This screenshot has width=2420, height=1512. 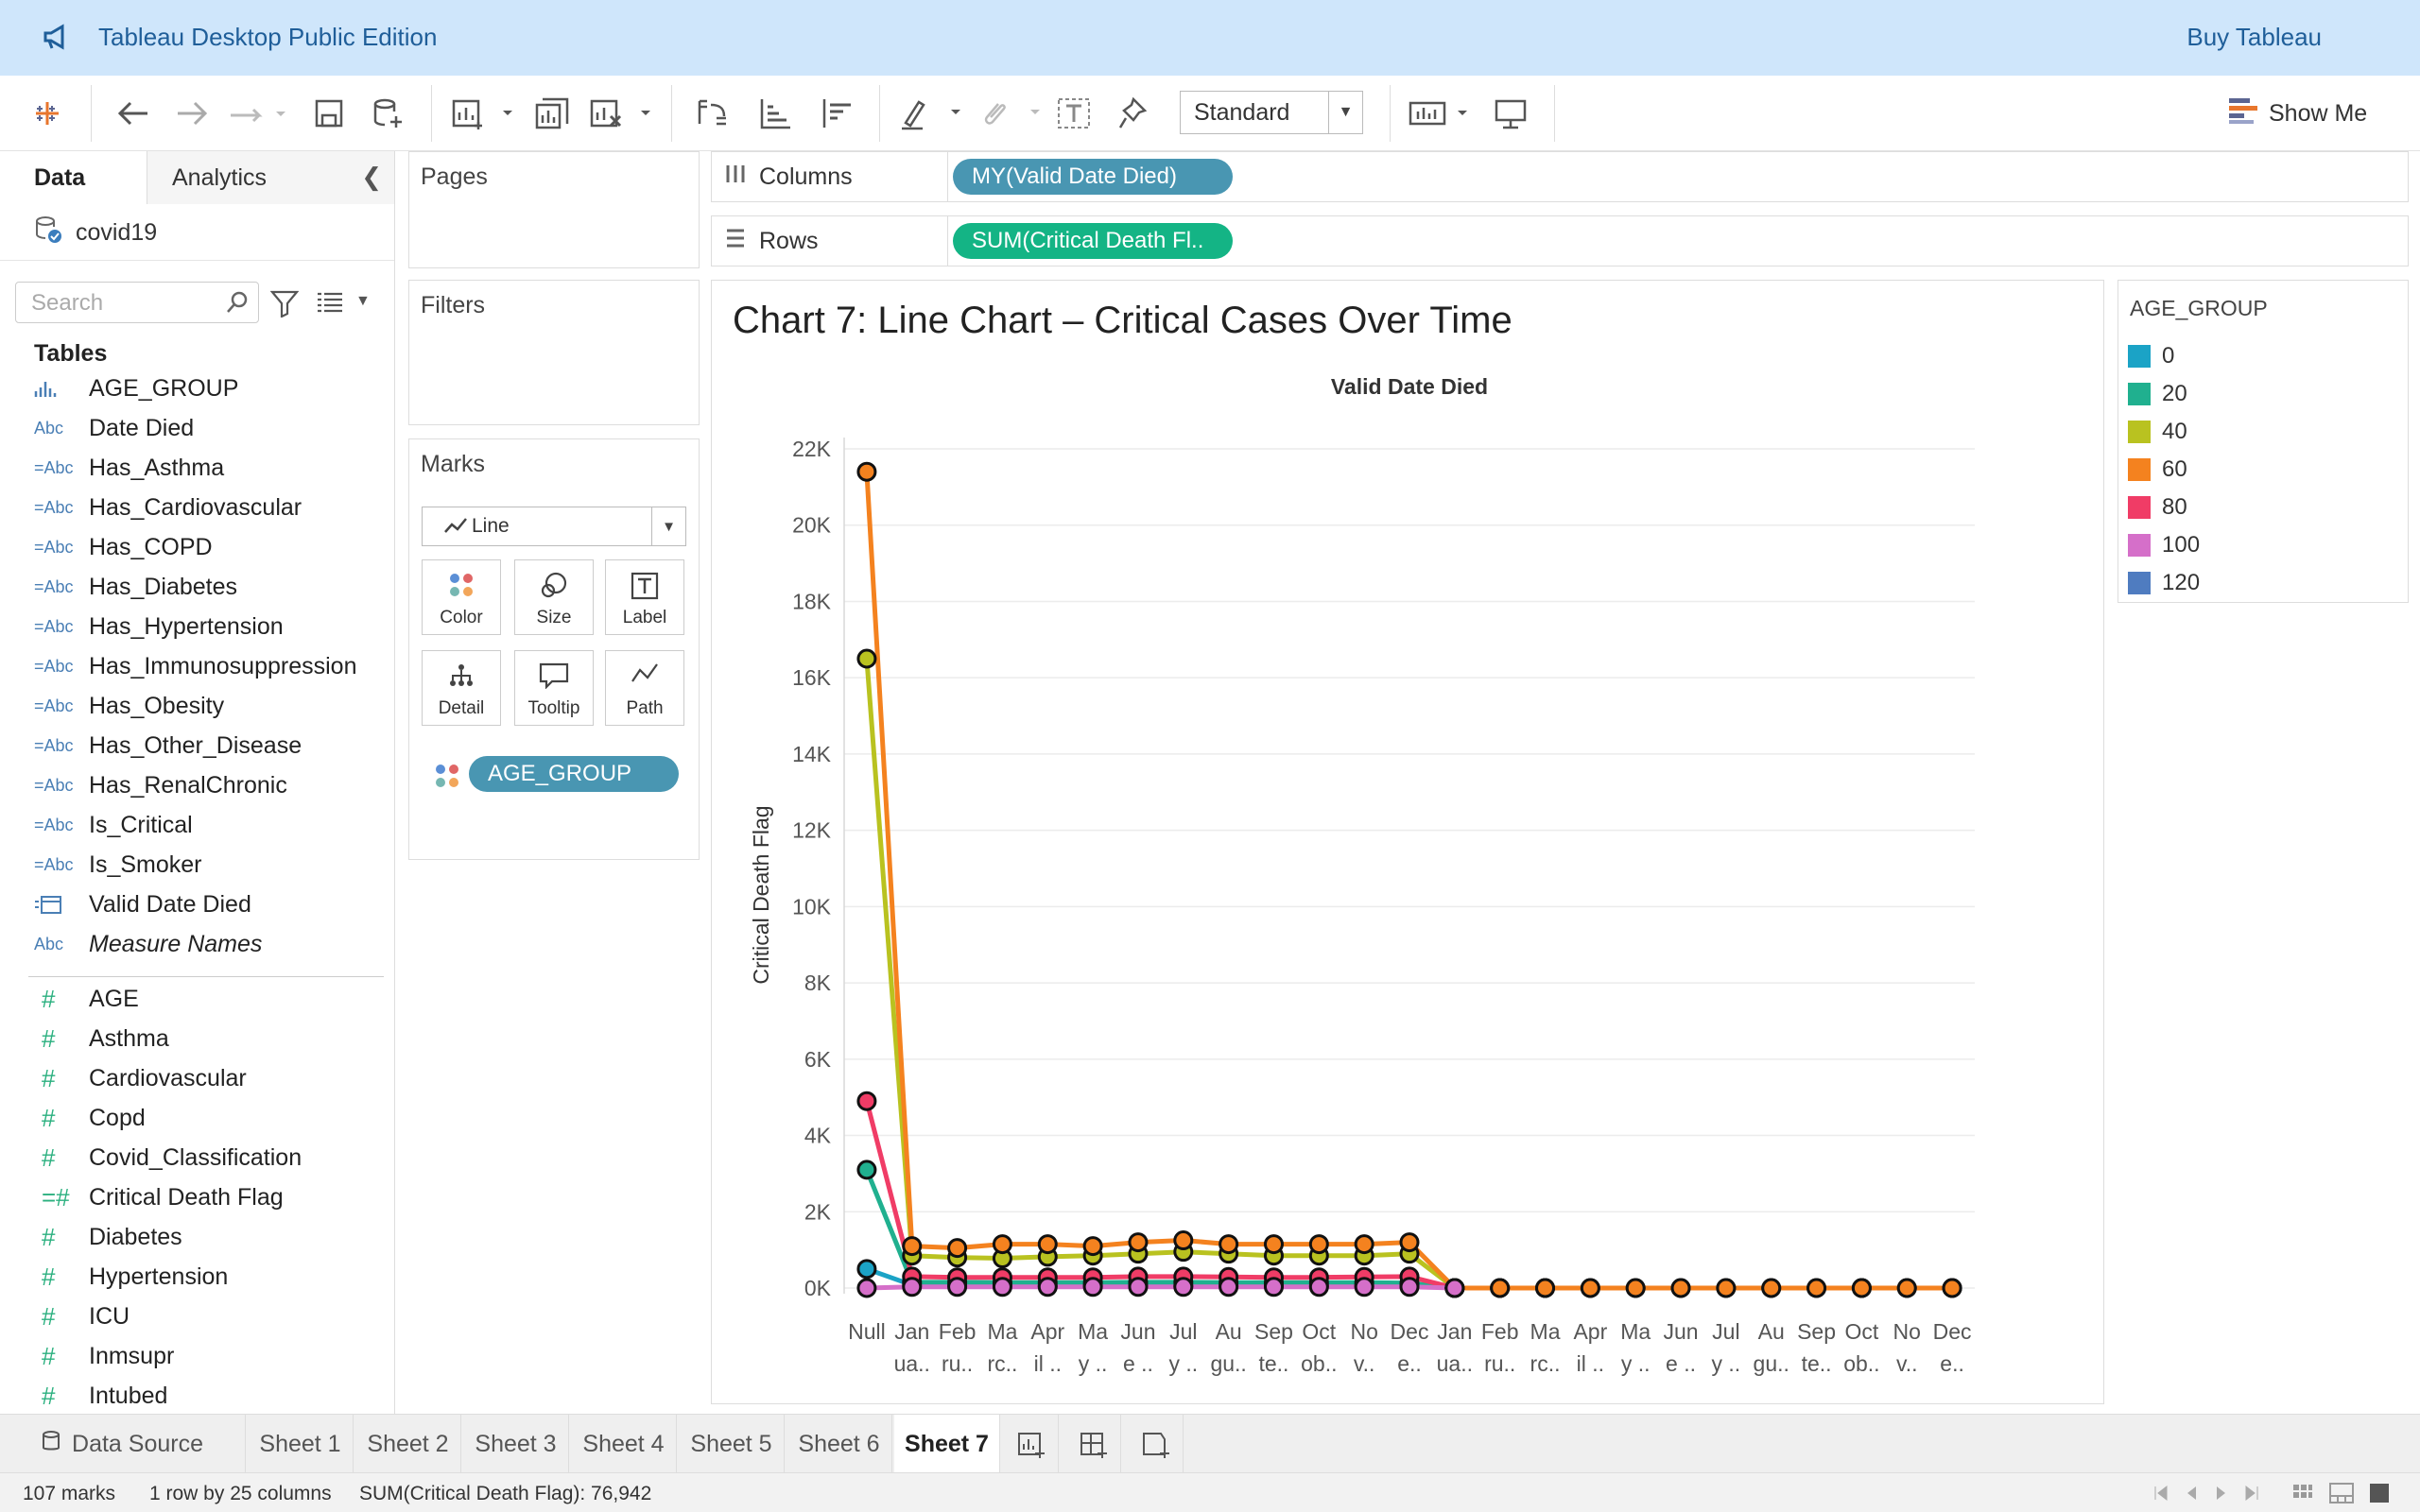 I want to click on dimension-field: =Abc Is_Smoker, so click(x=197, y=865).